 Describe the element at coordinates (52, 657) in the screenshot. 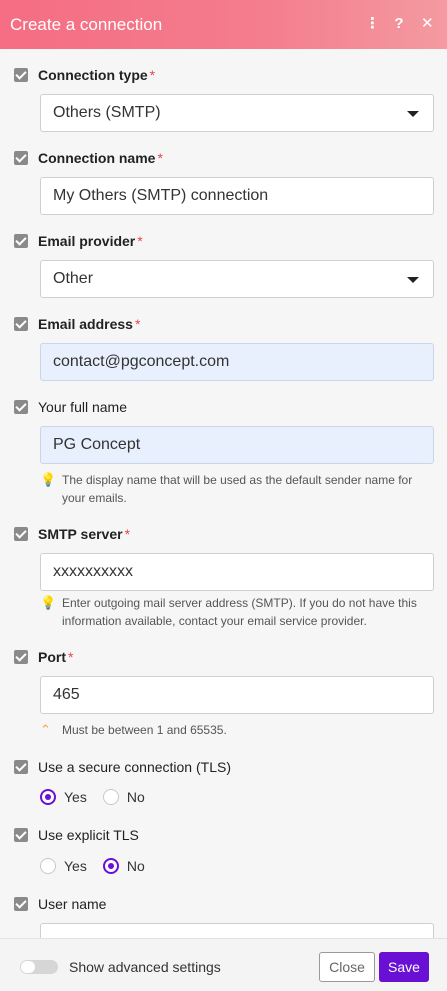

I see `port-label: Port` at that location.